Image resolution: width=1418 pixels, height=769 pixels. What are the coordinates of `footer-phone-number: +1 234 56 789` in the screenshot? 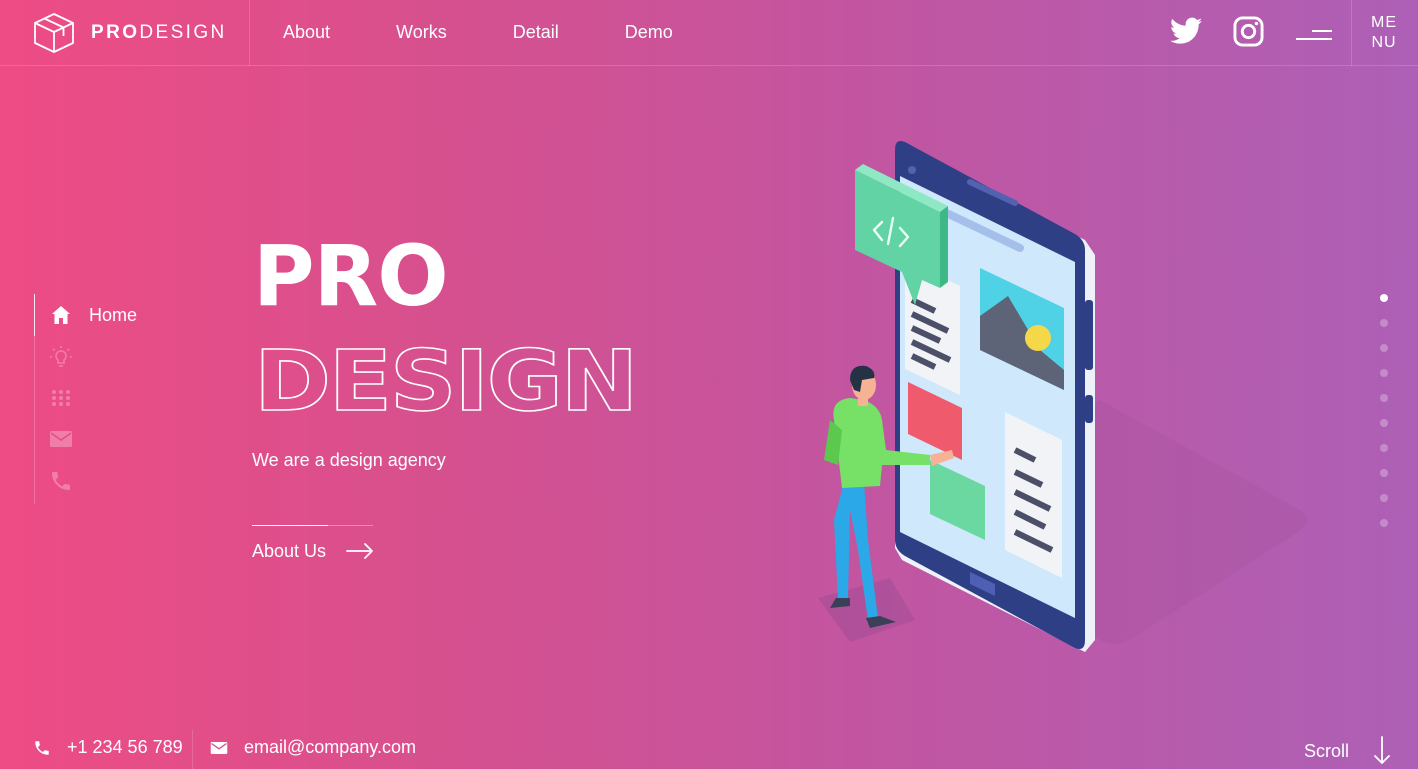 It's located at (125, 747).